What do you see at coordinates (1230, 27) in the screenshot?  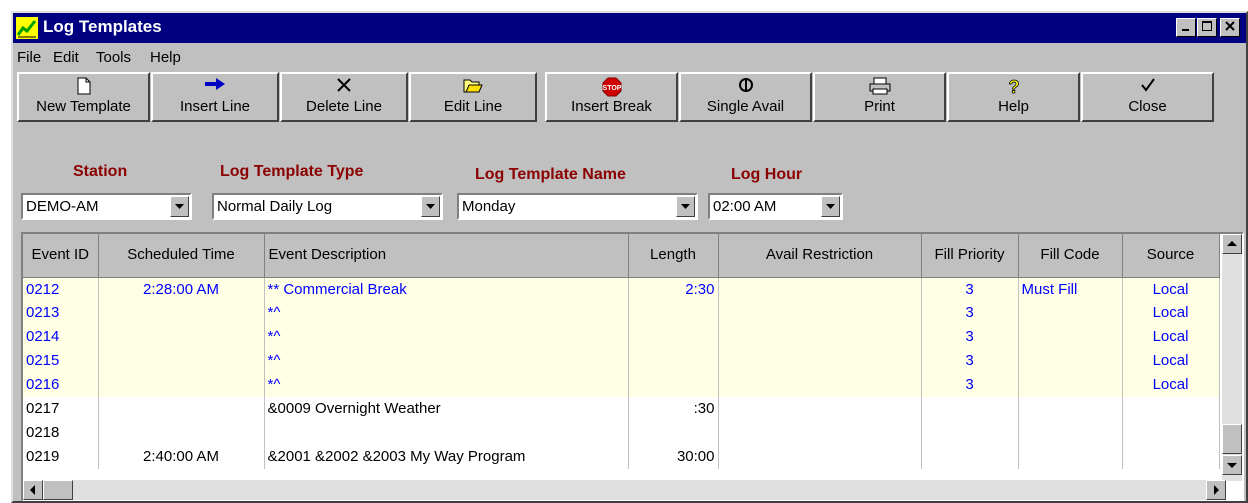 I see `close-window-button` at bounding box center [1230, 27].